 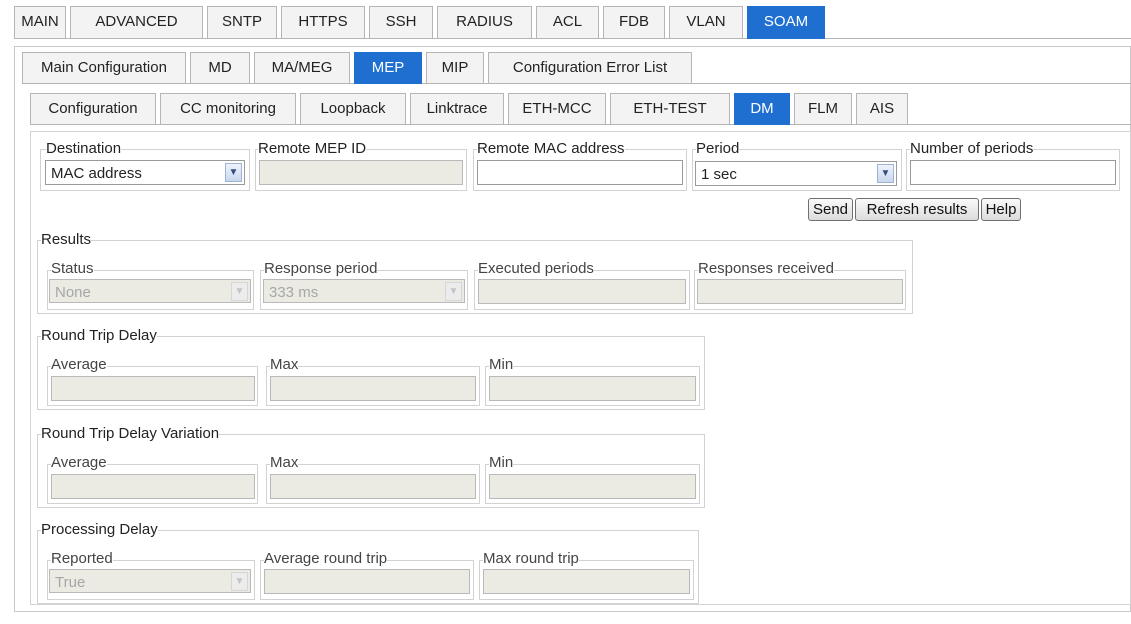 I want to click on tab-configuration: Configuration, so click(x=93, y=109).